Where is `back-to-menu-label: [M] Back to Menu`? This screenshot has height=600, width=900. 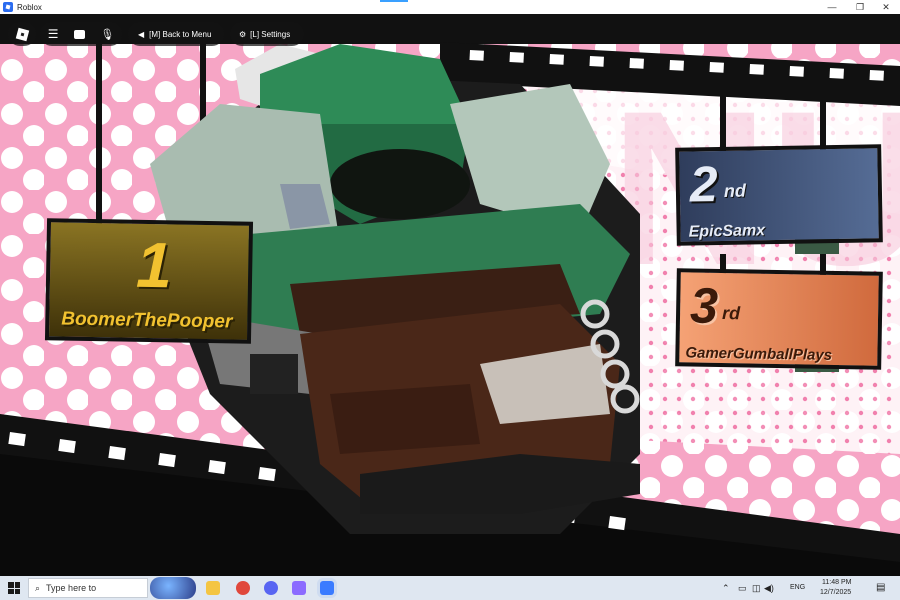
back-to-menu-label: [M] Back to Menu is located at coordinates (180, 34).